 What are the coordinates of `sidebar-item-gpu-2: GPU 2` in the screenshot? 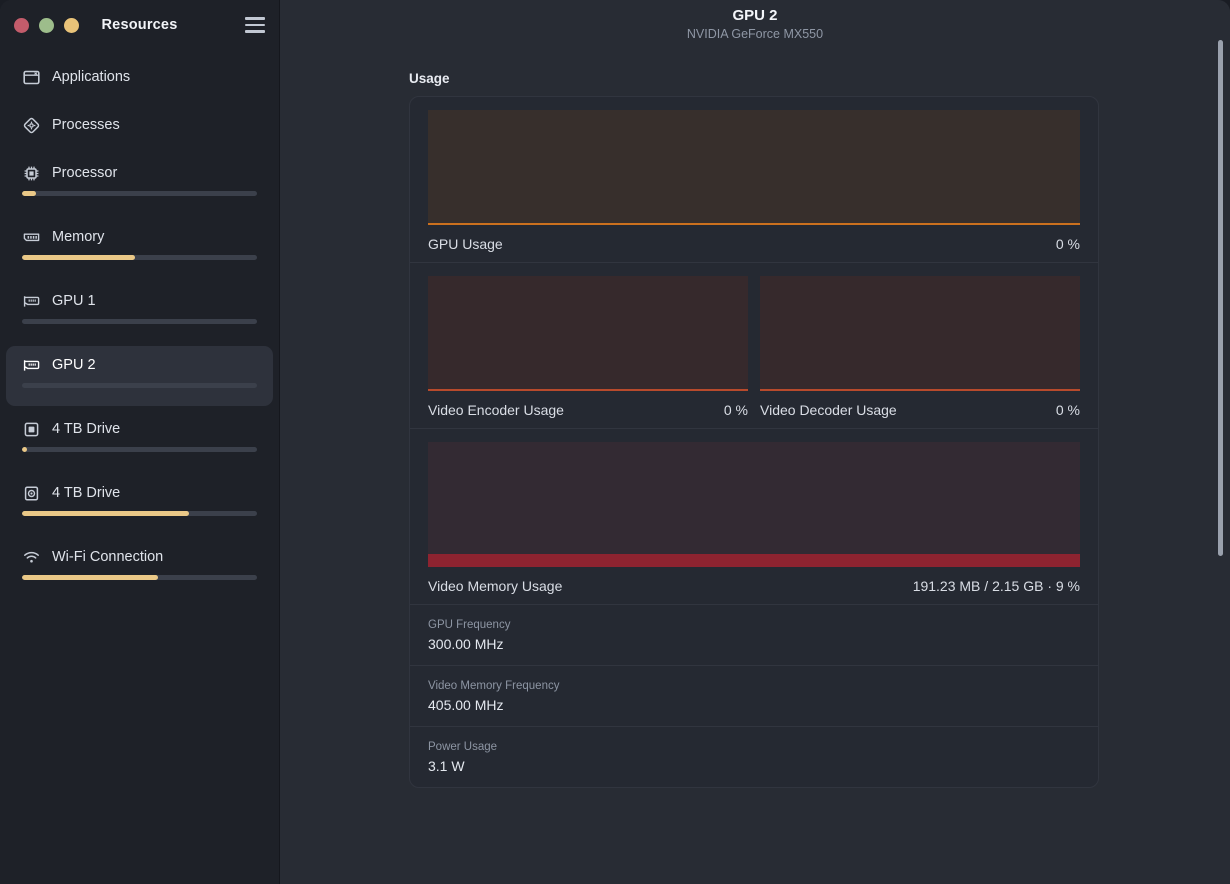 It's located at (139, 376).